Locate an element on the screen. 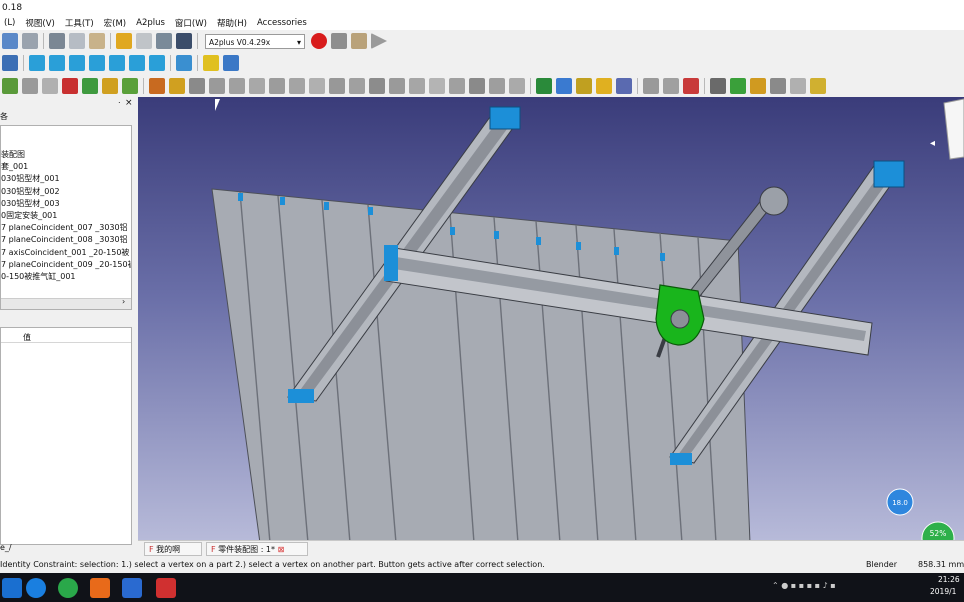 Image resolution: width=964 pixels, height=602 pixels. chevron-right-icon: › is located at coordinates (123, 301).